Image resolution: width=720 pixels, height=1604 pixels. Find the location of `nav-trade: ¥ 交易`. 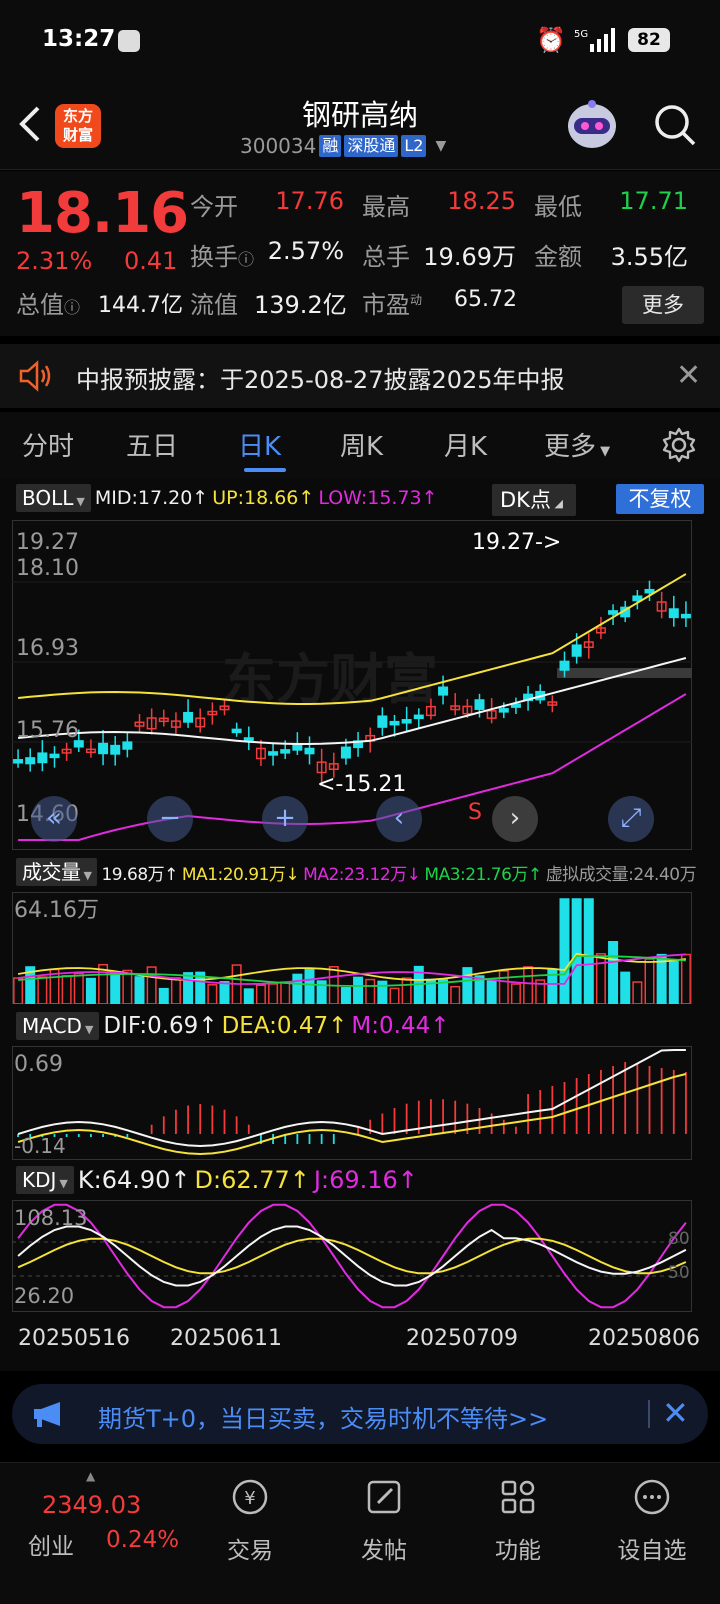

nav-trade: ¥ 交易 is located at coordinates (250, 1521).